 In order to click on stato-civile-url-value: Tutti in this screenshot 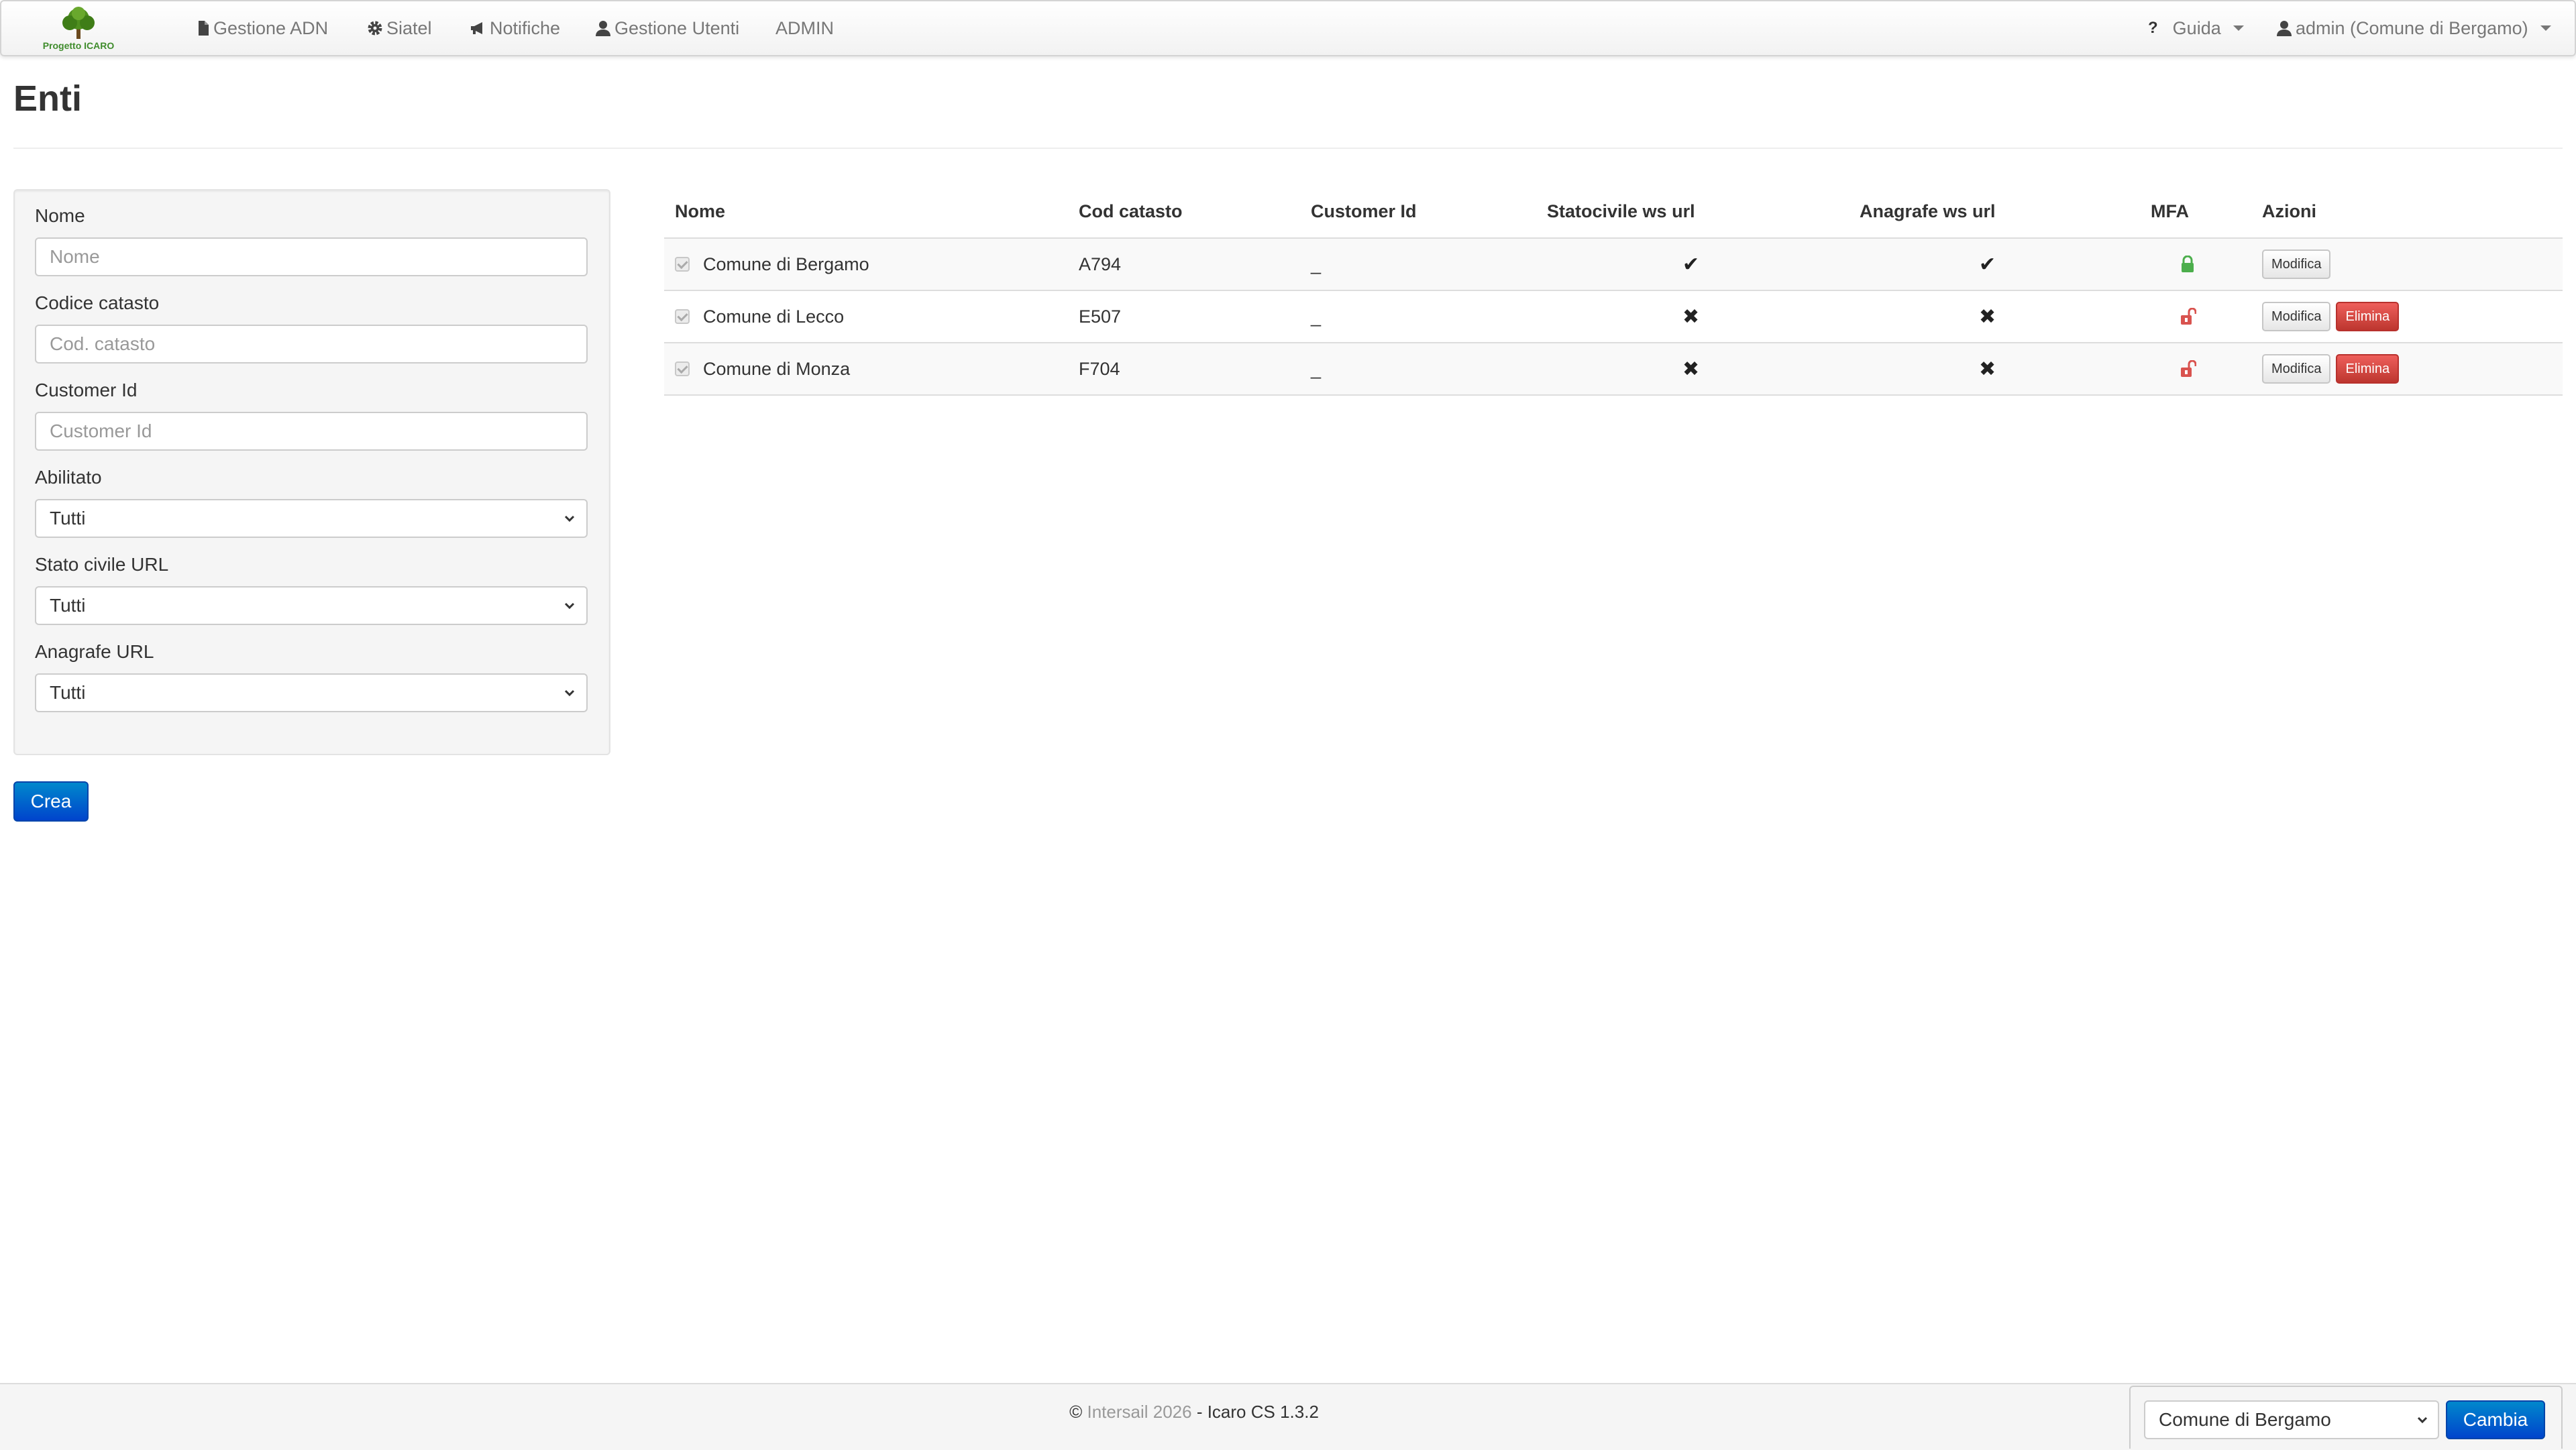, I will do `click(68, 605)`.